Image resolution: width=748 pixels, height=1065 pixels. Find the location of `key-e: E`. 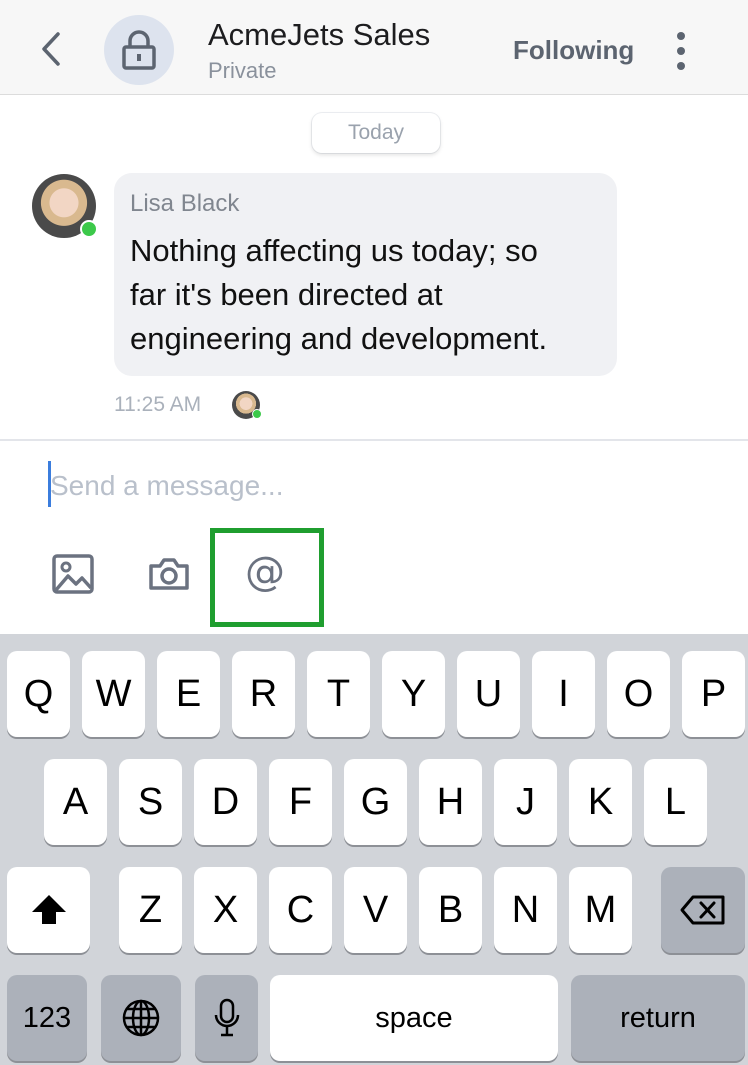

key-e: E is located at coordinates (188, 694).